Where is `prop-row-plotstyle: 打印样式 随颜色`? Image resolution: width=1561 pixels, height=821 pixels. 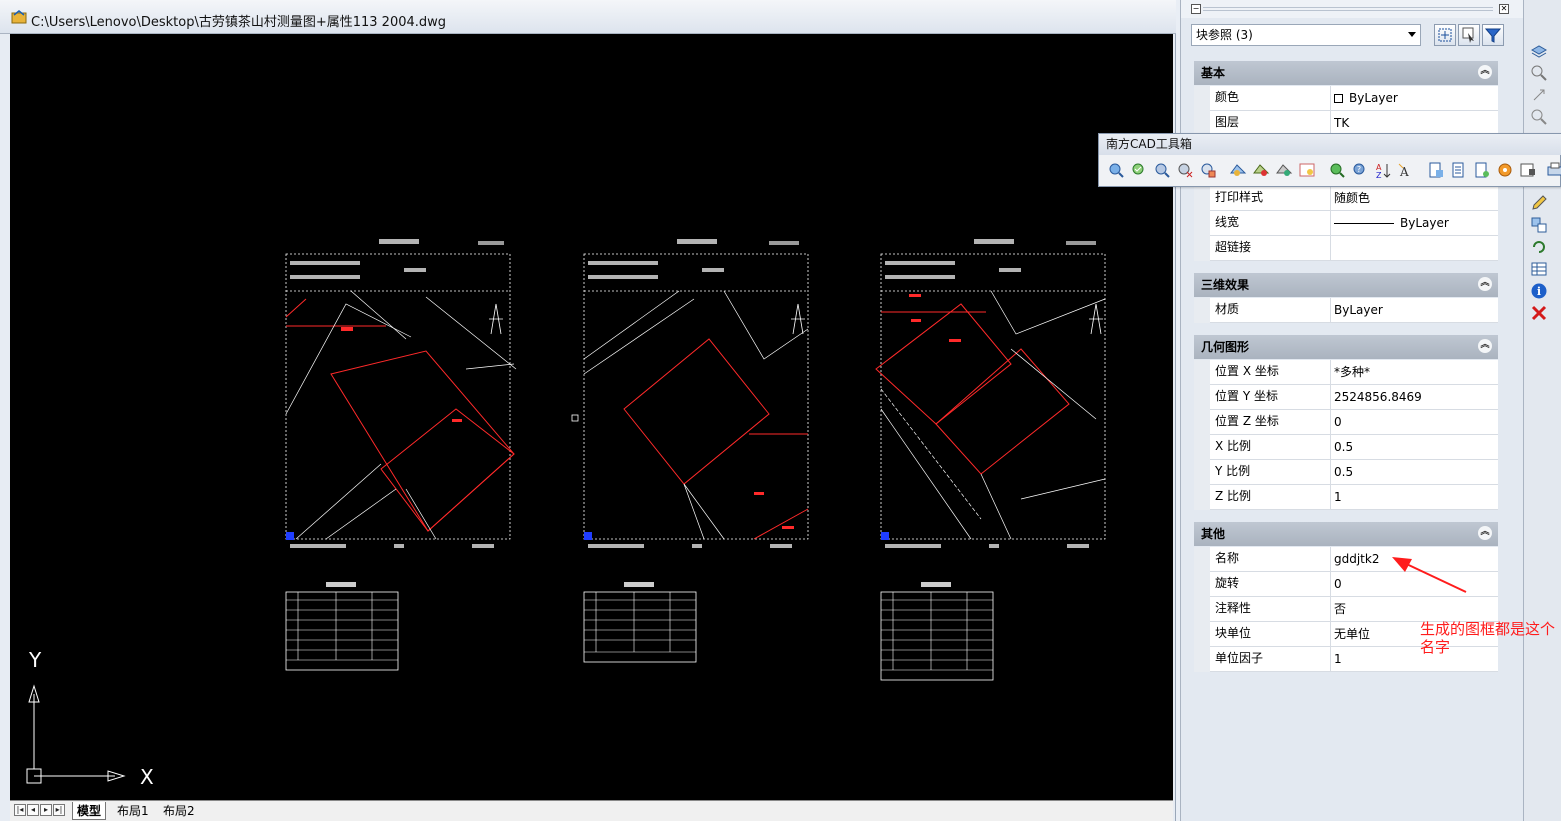
prop-row-plotstyle: 打印样式 随颜色 is located at coordinates (1346, 198).